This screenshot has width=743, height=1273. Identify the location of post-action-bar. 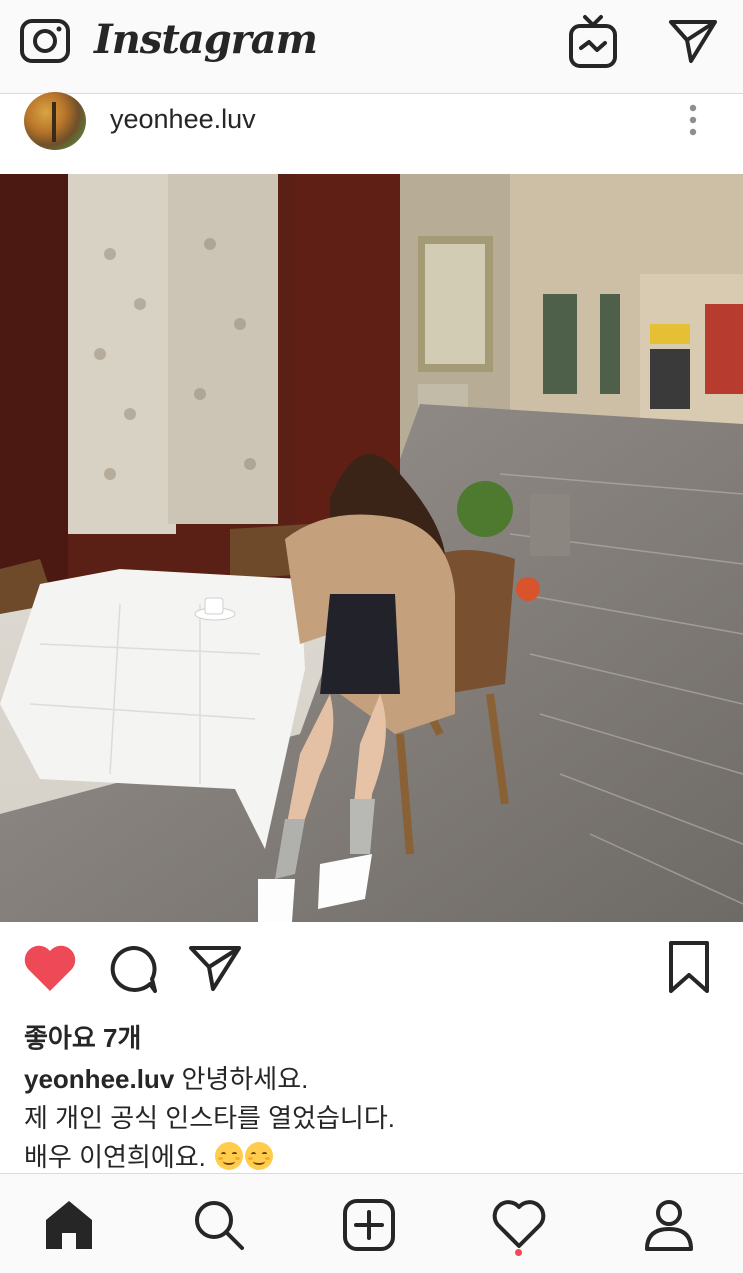
(371, 967).